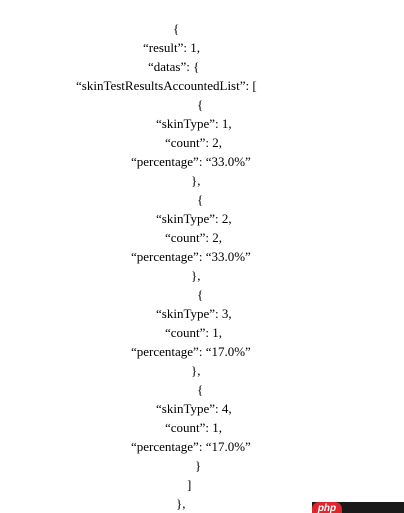 This screenshot has height=513, width=404. What do you see at coordinates (166, 85) in the screenshot?
I see `json-line: “skinTestResultsAccountedList”: [` at bounding box center [166, 85].